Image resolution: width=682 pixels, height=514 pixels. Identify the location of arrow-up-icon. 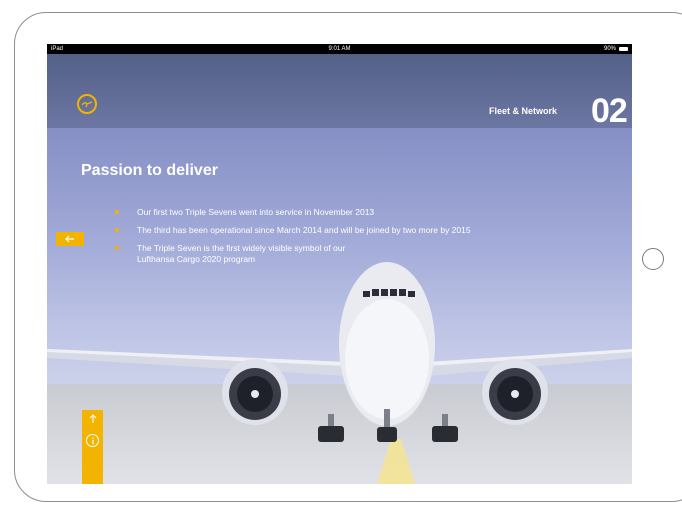
(92, 418).